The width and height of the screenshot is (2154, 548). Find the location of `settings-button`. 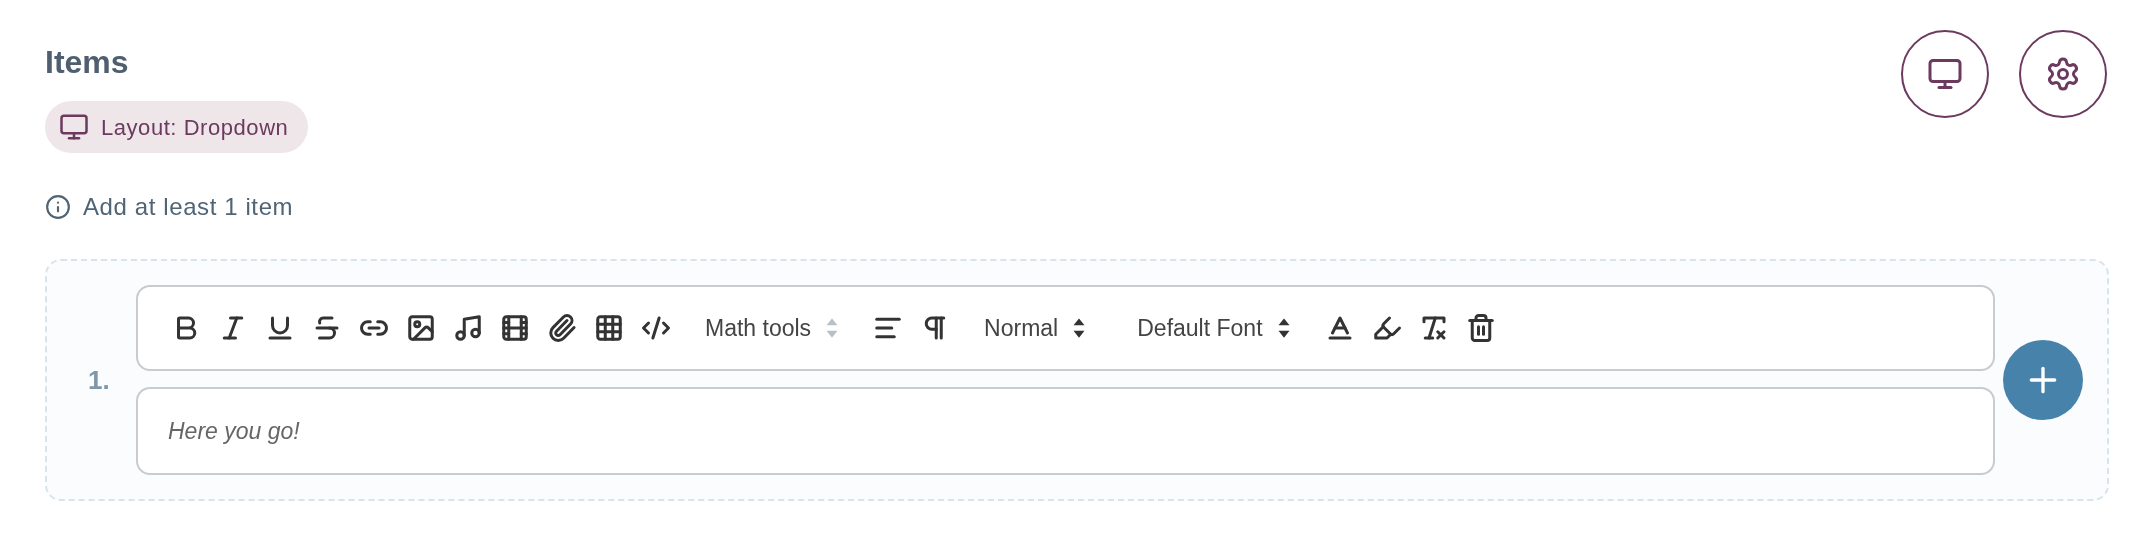

settings-button is located at coordinates (2063, 74).